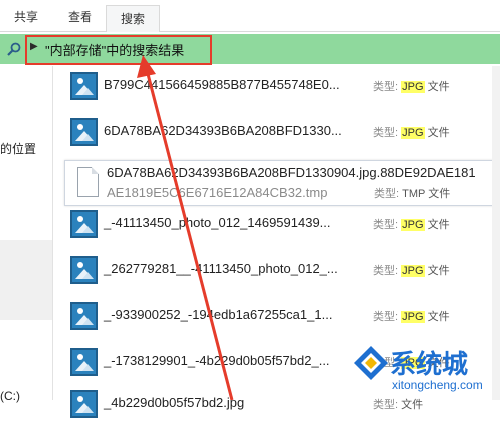  Describe the element at coordinates (371, 363) in the screenshot. I see `logo-icon` at that location.